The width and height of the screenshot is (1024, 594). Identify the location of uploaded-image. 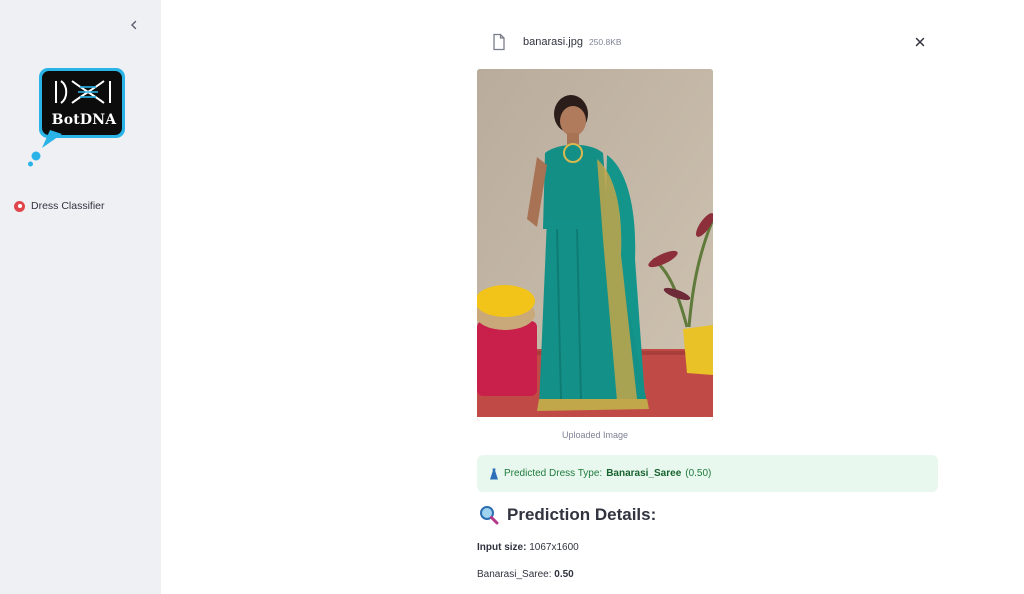
(595, 245).